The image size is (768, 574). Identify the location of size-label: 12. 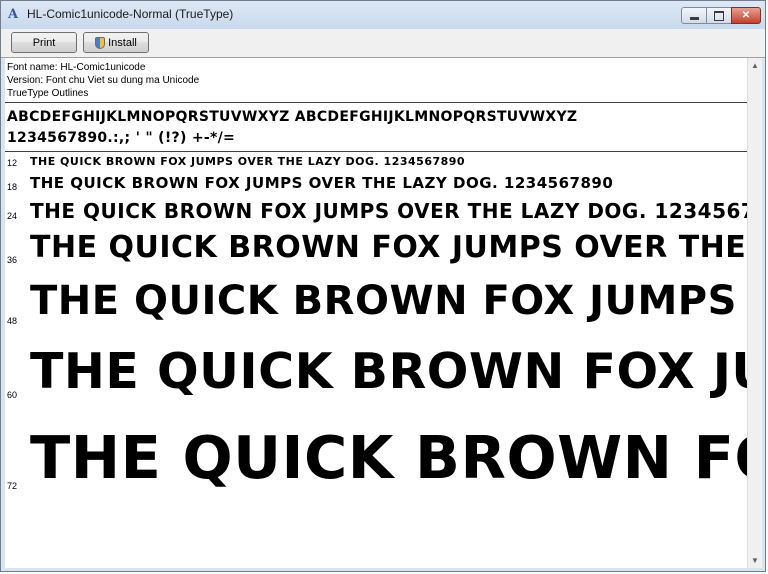
(12, 163).